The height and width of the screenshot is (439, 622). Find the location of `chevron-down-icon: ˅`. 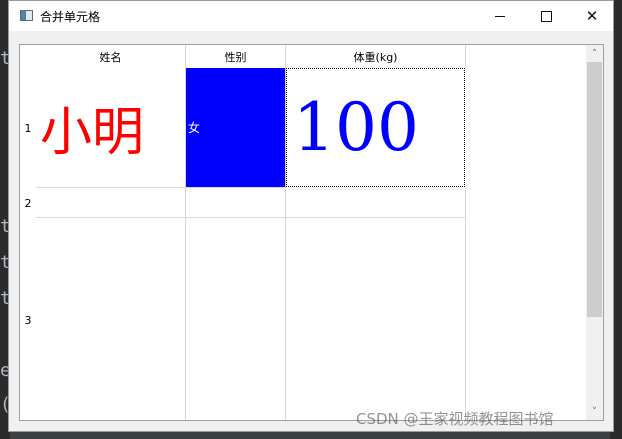

chevron-down-icon: ˅ is located at coordinates (594, 411).